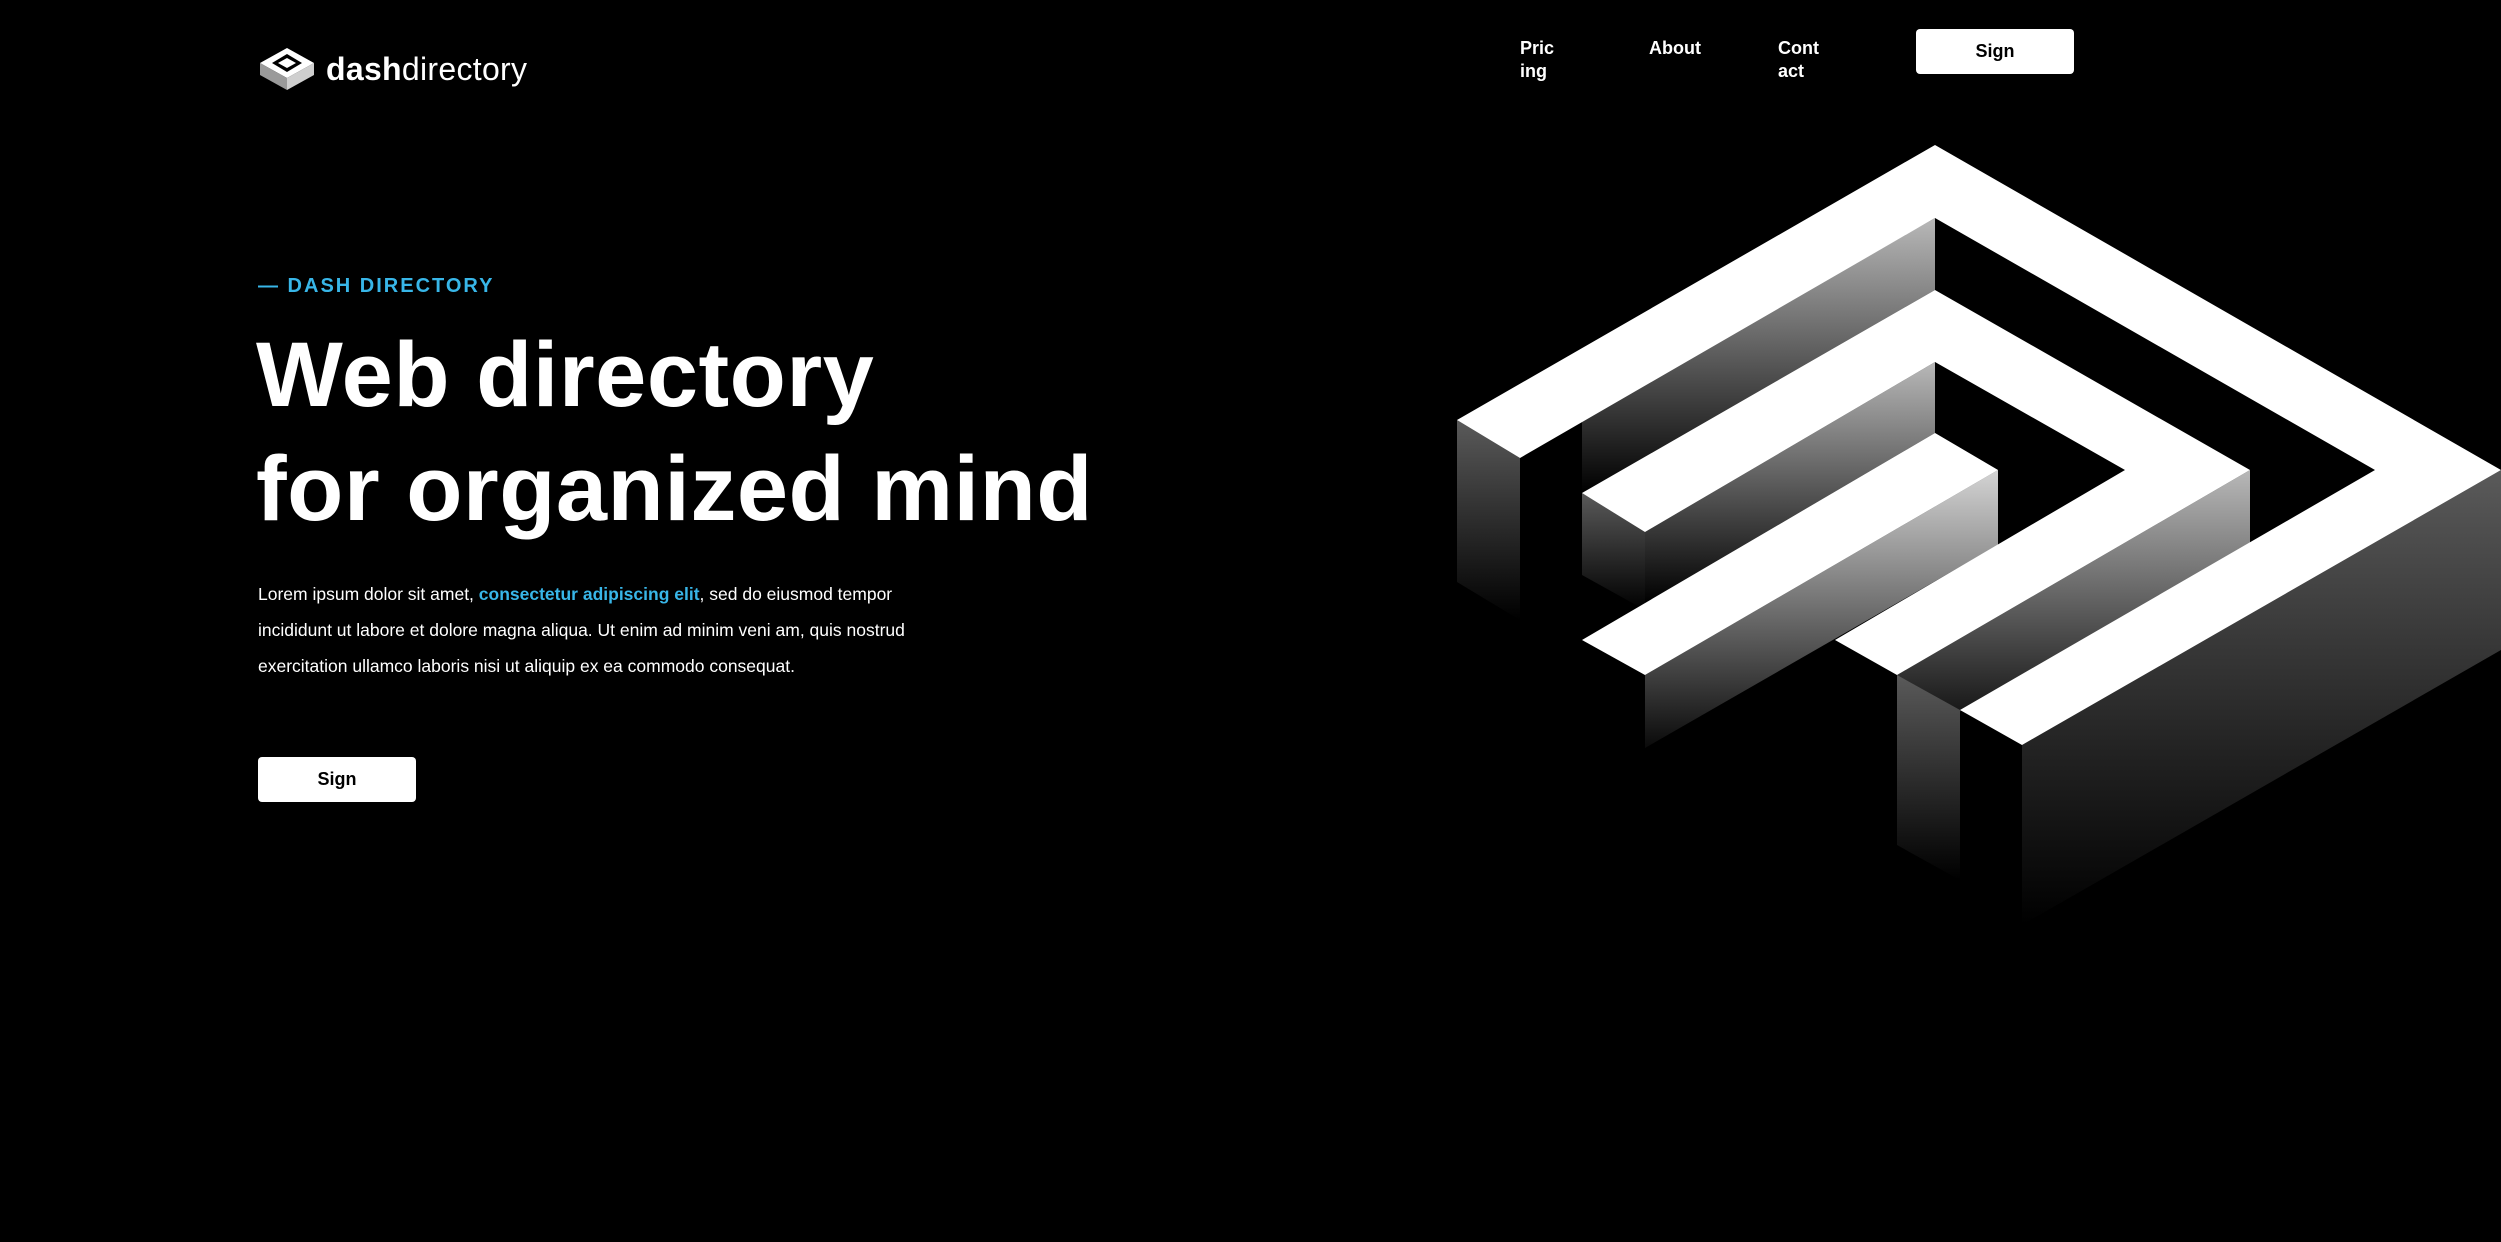  Describe the element at coordinates (706, 432) in the screenshot. I see `hero-headline: Web directory for organized mind` at that location.